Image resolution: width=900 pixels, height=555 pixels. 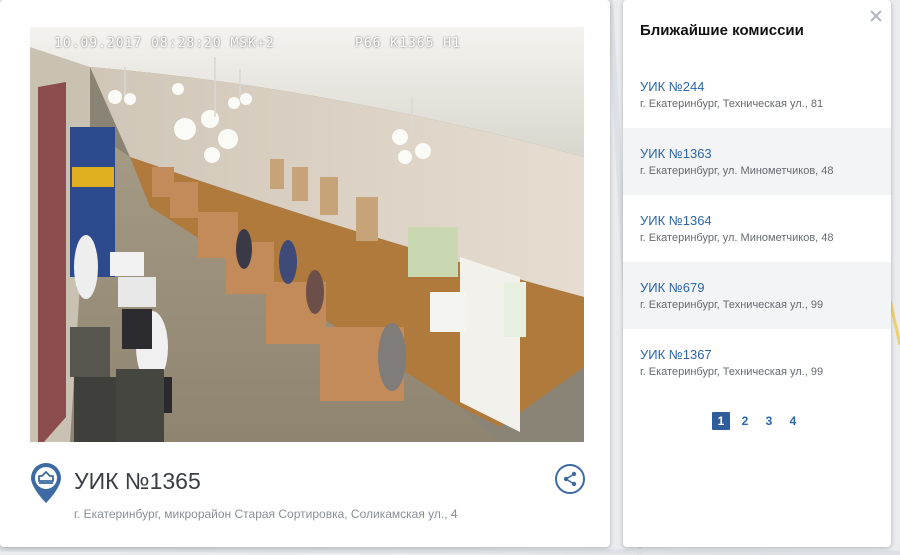 I want to click on close-button, so click(x=876, y=16).